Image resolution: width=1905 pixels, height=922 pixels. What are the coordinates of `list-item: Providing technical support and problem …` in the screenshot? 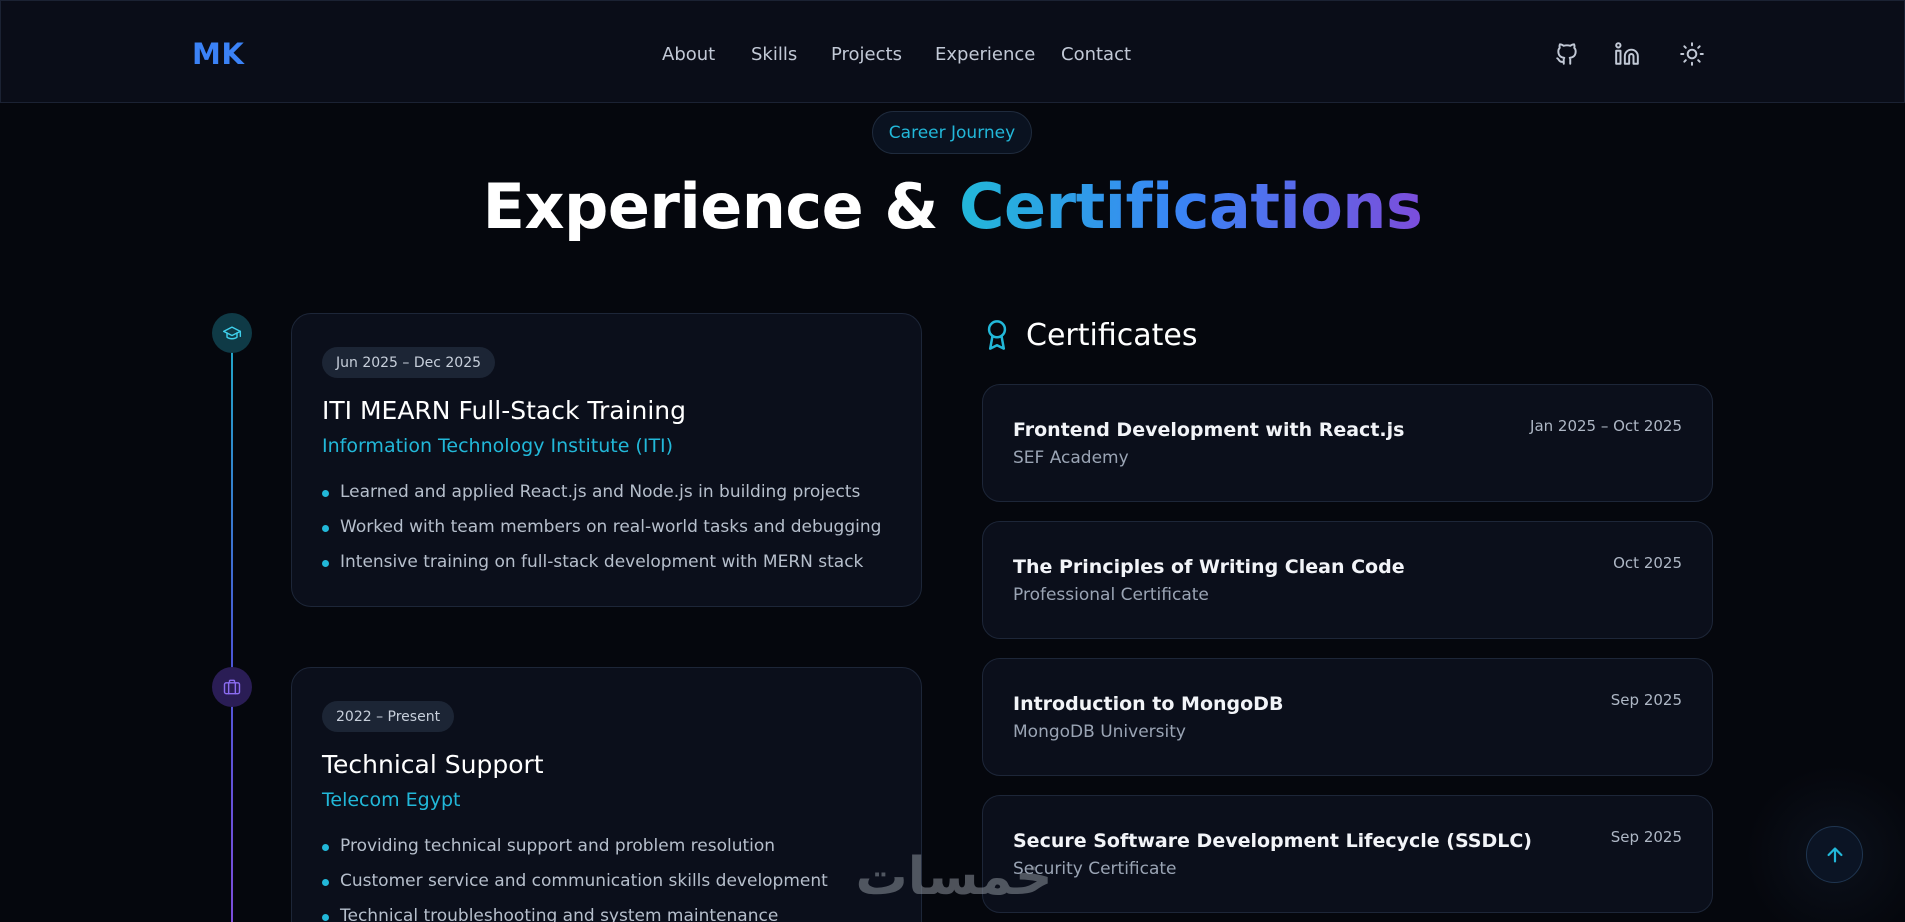 It's located at (575, 853).